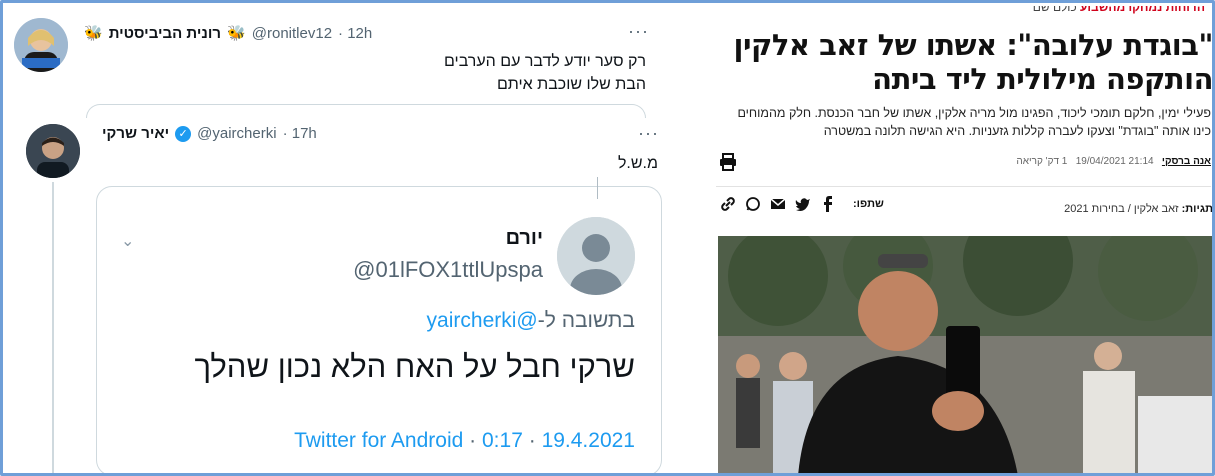 The height and width of the screenshot is (476, 1215). I want to click on quoted-tweet-text: שרקי חבל על האח הלא נכון שהלך, so click(414, 366).